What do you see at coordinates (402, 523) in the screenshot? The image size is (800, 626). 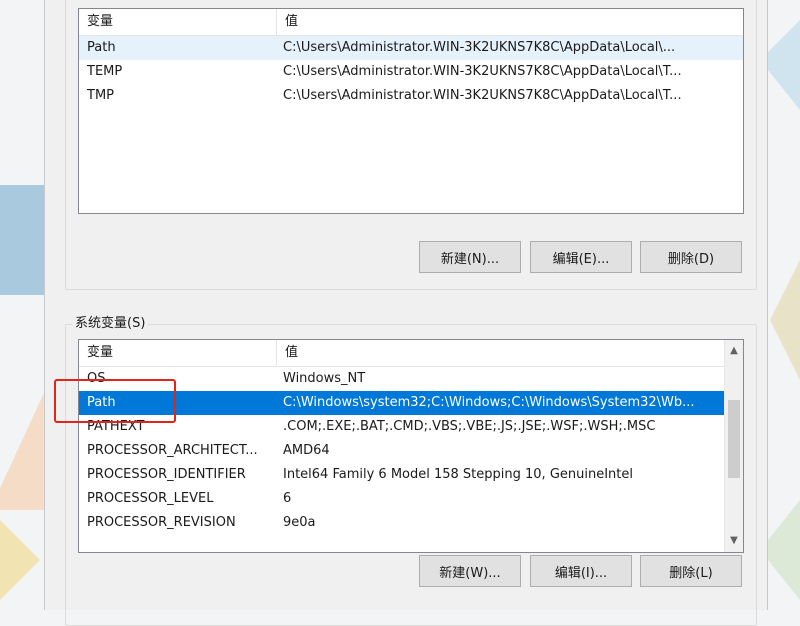 I see `table-row: PROCESSOR_REVISION 9e0a` at bounding box center [402, 523].